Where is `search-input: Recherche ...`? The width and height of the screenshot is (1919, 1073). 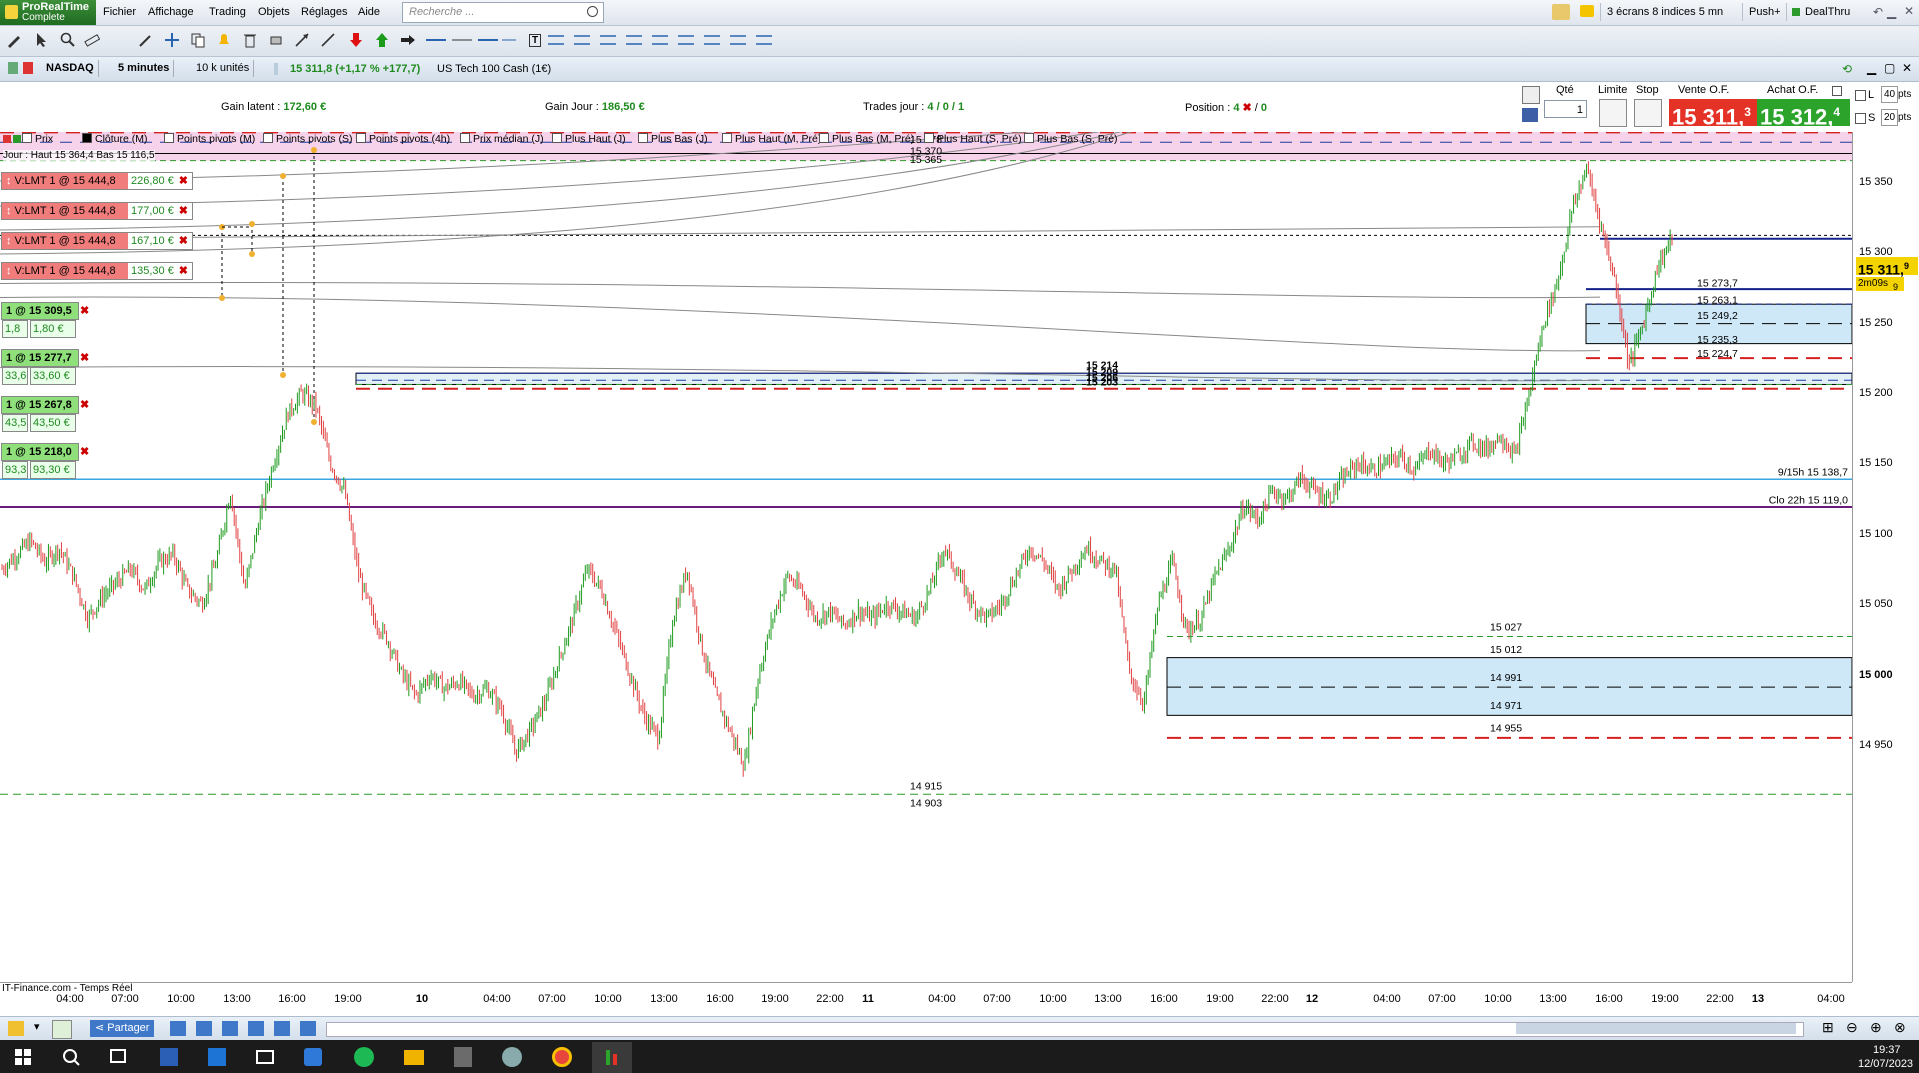 search-input: Recherche ... is located at coordinates (503, 12).